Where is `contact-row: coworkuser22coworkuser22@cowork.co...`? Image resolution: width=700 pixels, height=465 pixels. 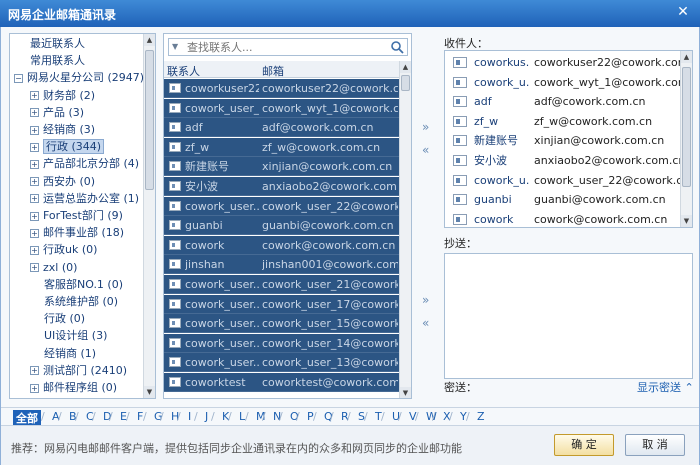 contact-row: coworkuser22coworkuser22@cowork.co... is located at coordinates (281, 88).